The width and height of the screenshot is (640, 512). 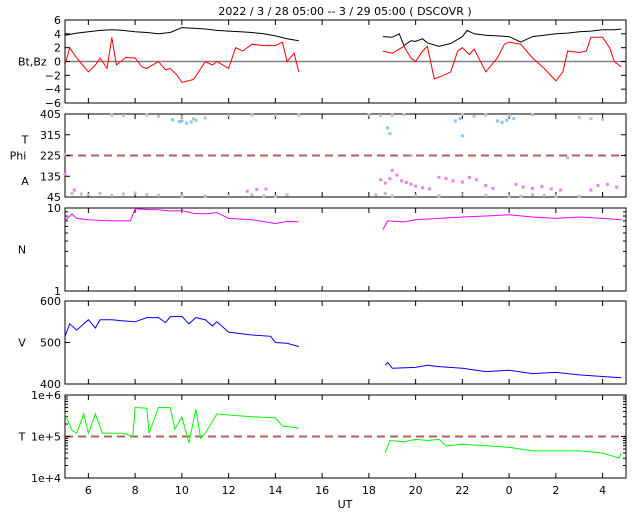 I want to click on series-bt, so click(x=343, y=37).